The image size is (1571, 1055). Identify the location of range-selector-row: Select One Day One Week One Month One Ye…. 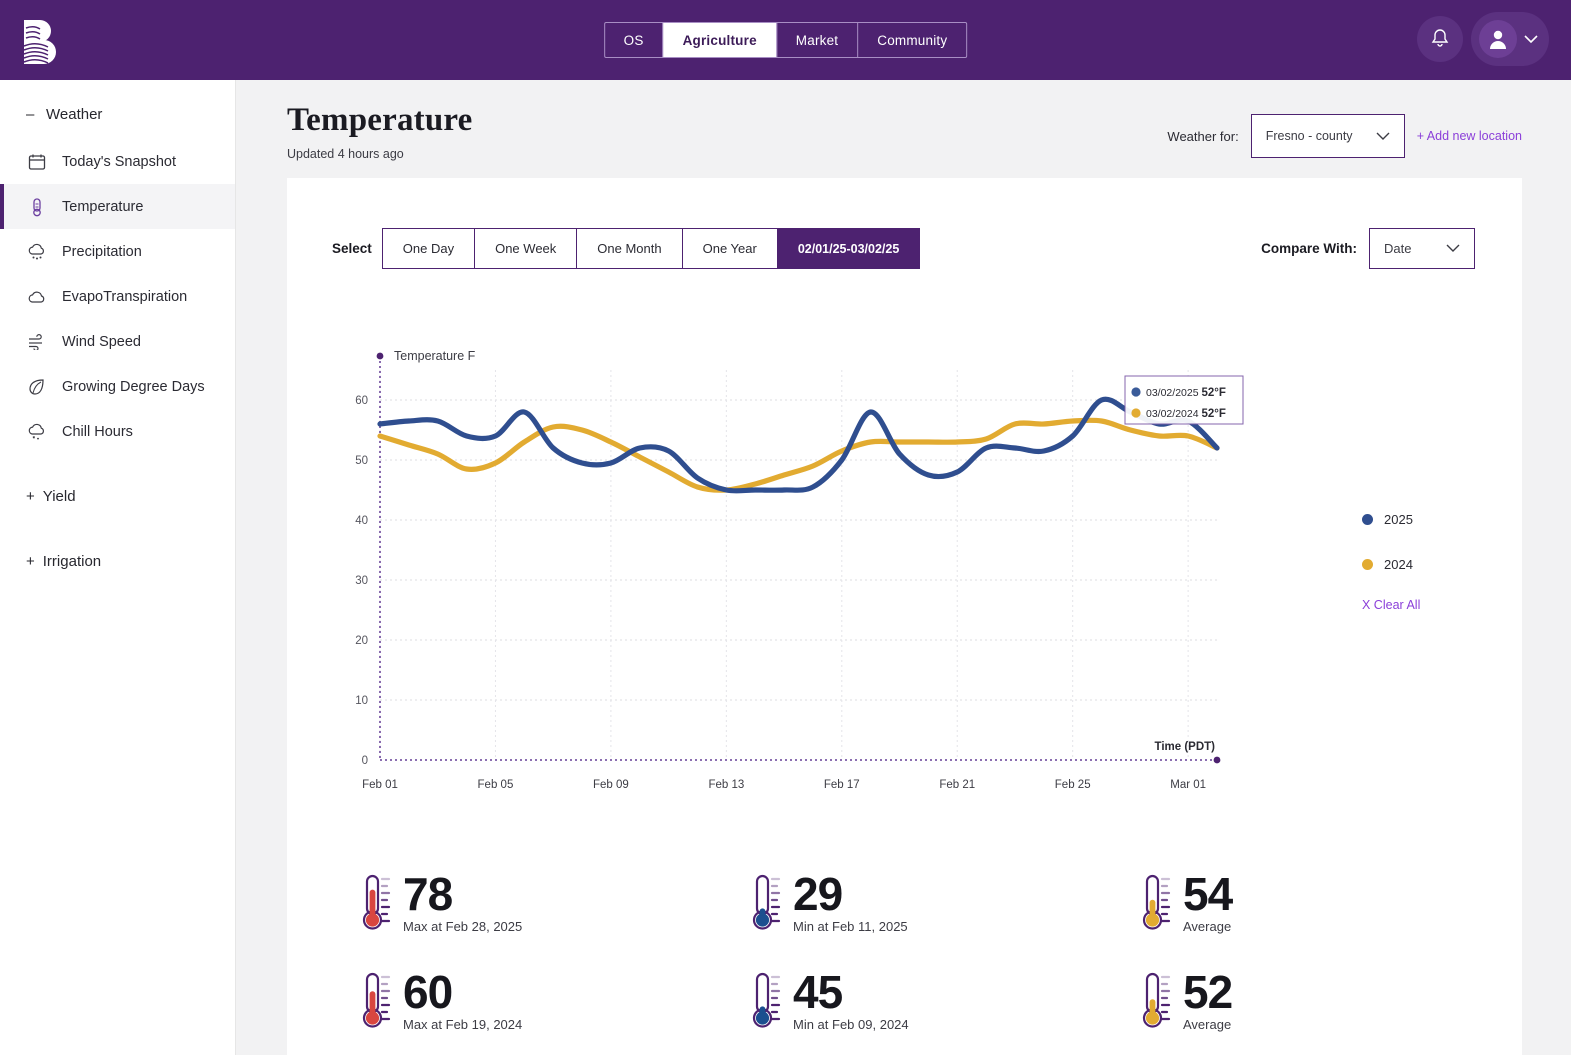
(626, 248).